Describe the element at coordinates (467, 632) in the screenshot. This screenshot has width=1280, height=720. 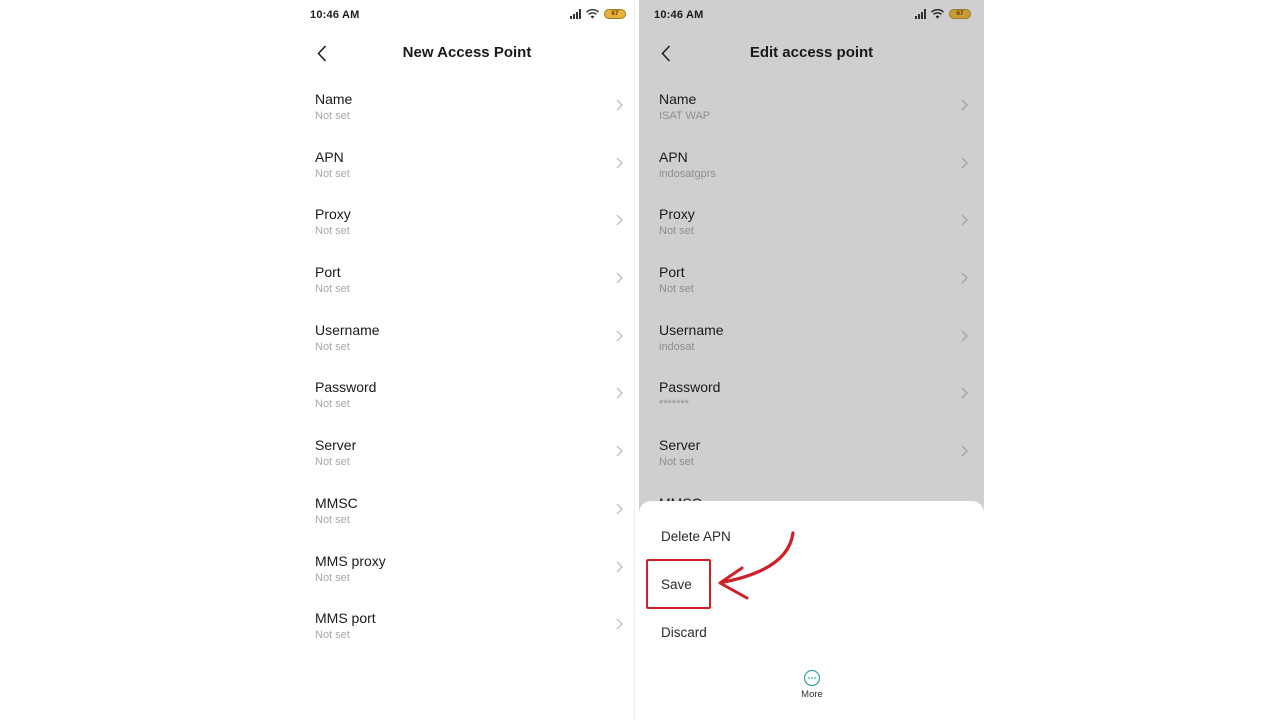
I see `field-mms-port: MMS port Not set` at that location.